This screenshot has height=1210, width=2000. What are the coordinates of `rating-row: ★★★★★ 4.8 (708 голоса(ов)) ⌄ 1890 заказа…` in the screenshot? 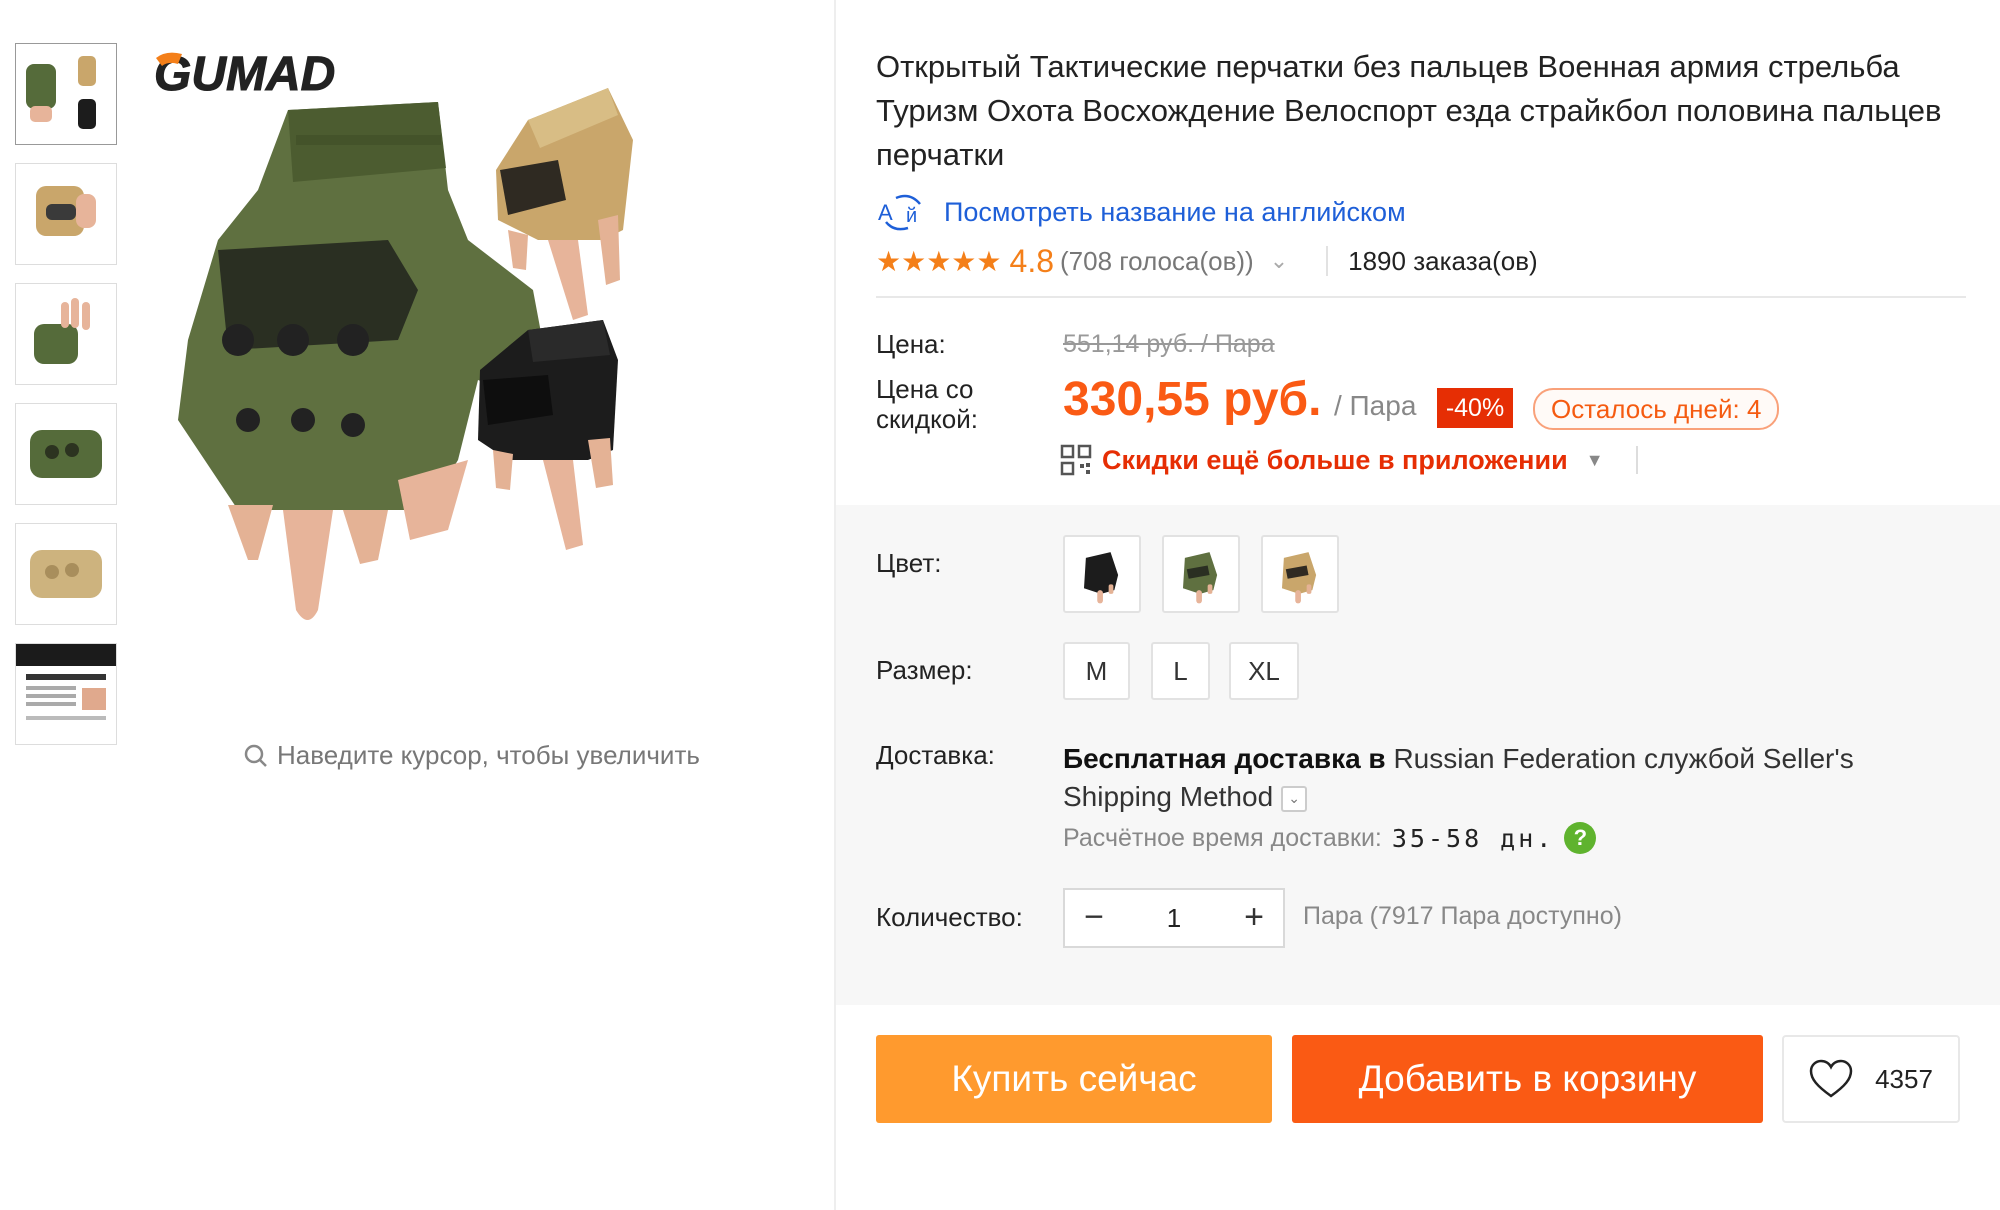 It's located at (1207, 261).